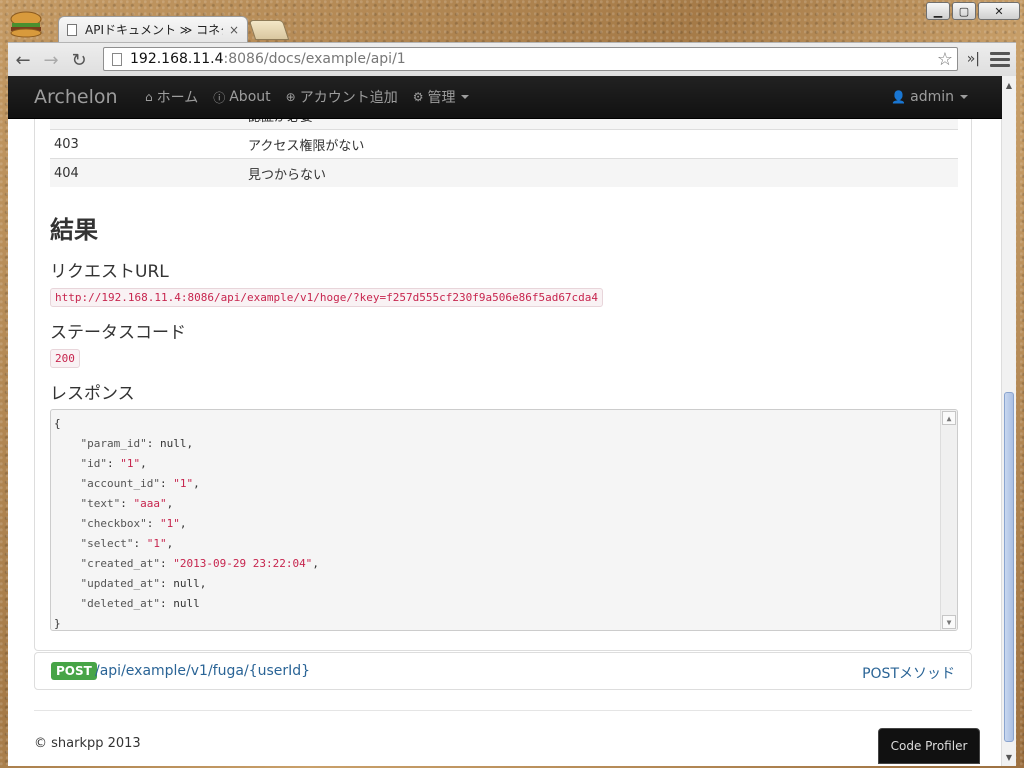  Describe the element at coordinates (512, 21) in the screenshot. I see `browser-tabstrip: APIドキュメント ≫ コネクタ実 × ▁ ▢ ✕` at that location.